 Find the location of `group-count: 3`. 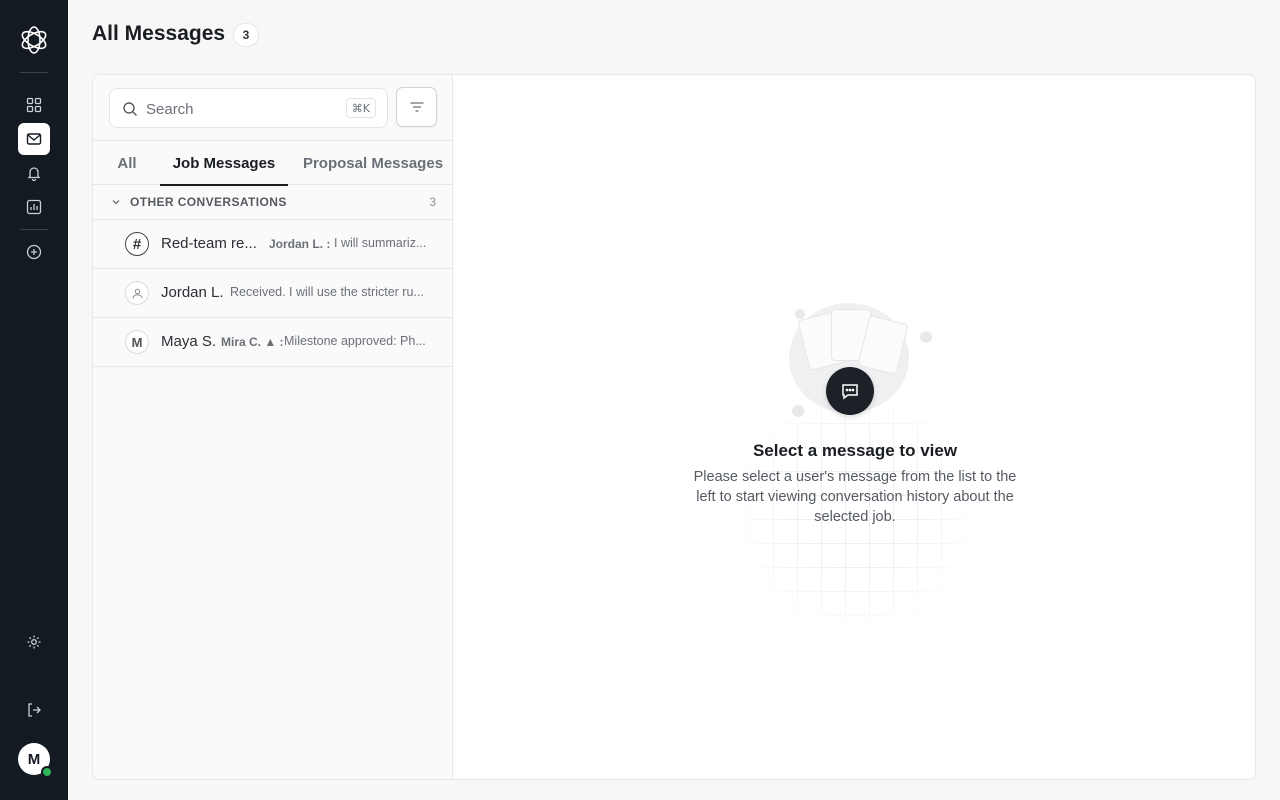

group-count: 3 is located at coordinates (432, 202).